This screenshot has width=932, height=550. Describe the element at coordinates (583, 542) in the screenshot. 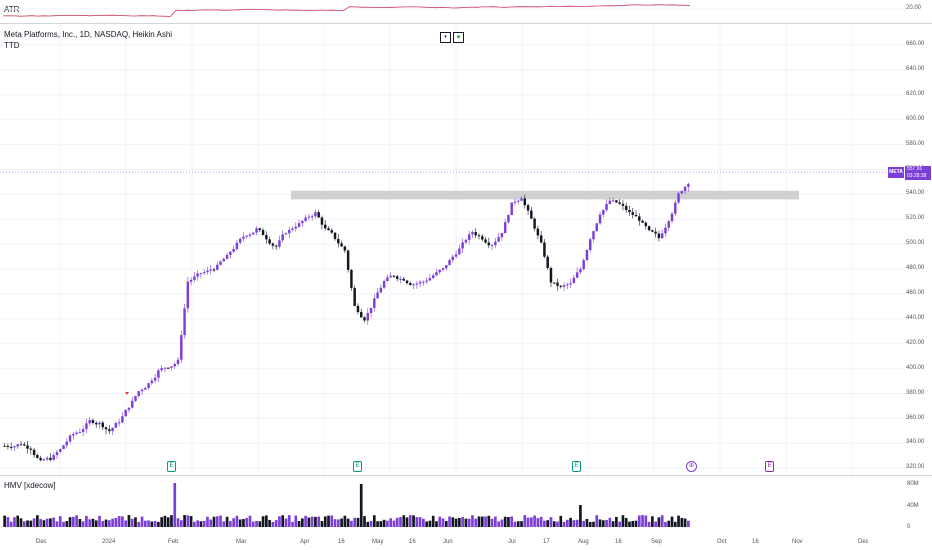

I see `time-axis-label: Aug` at that location.